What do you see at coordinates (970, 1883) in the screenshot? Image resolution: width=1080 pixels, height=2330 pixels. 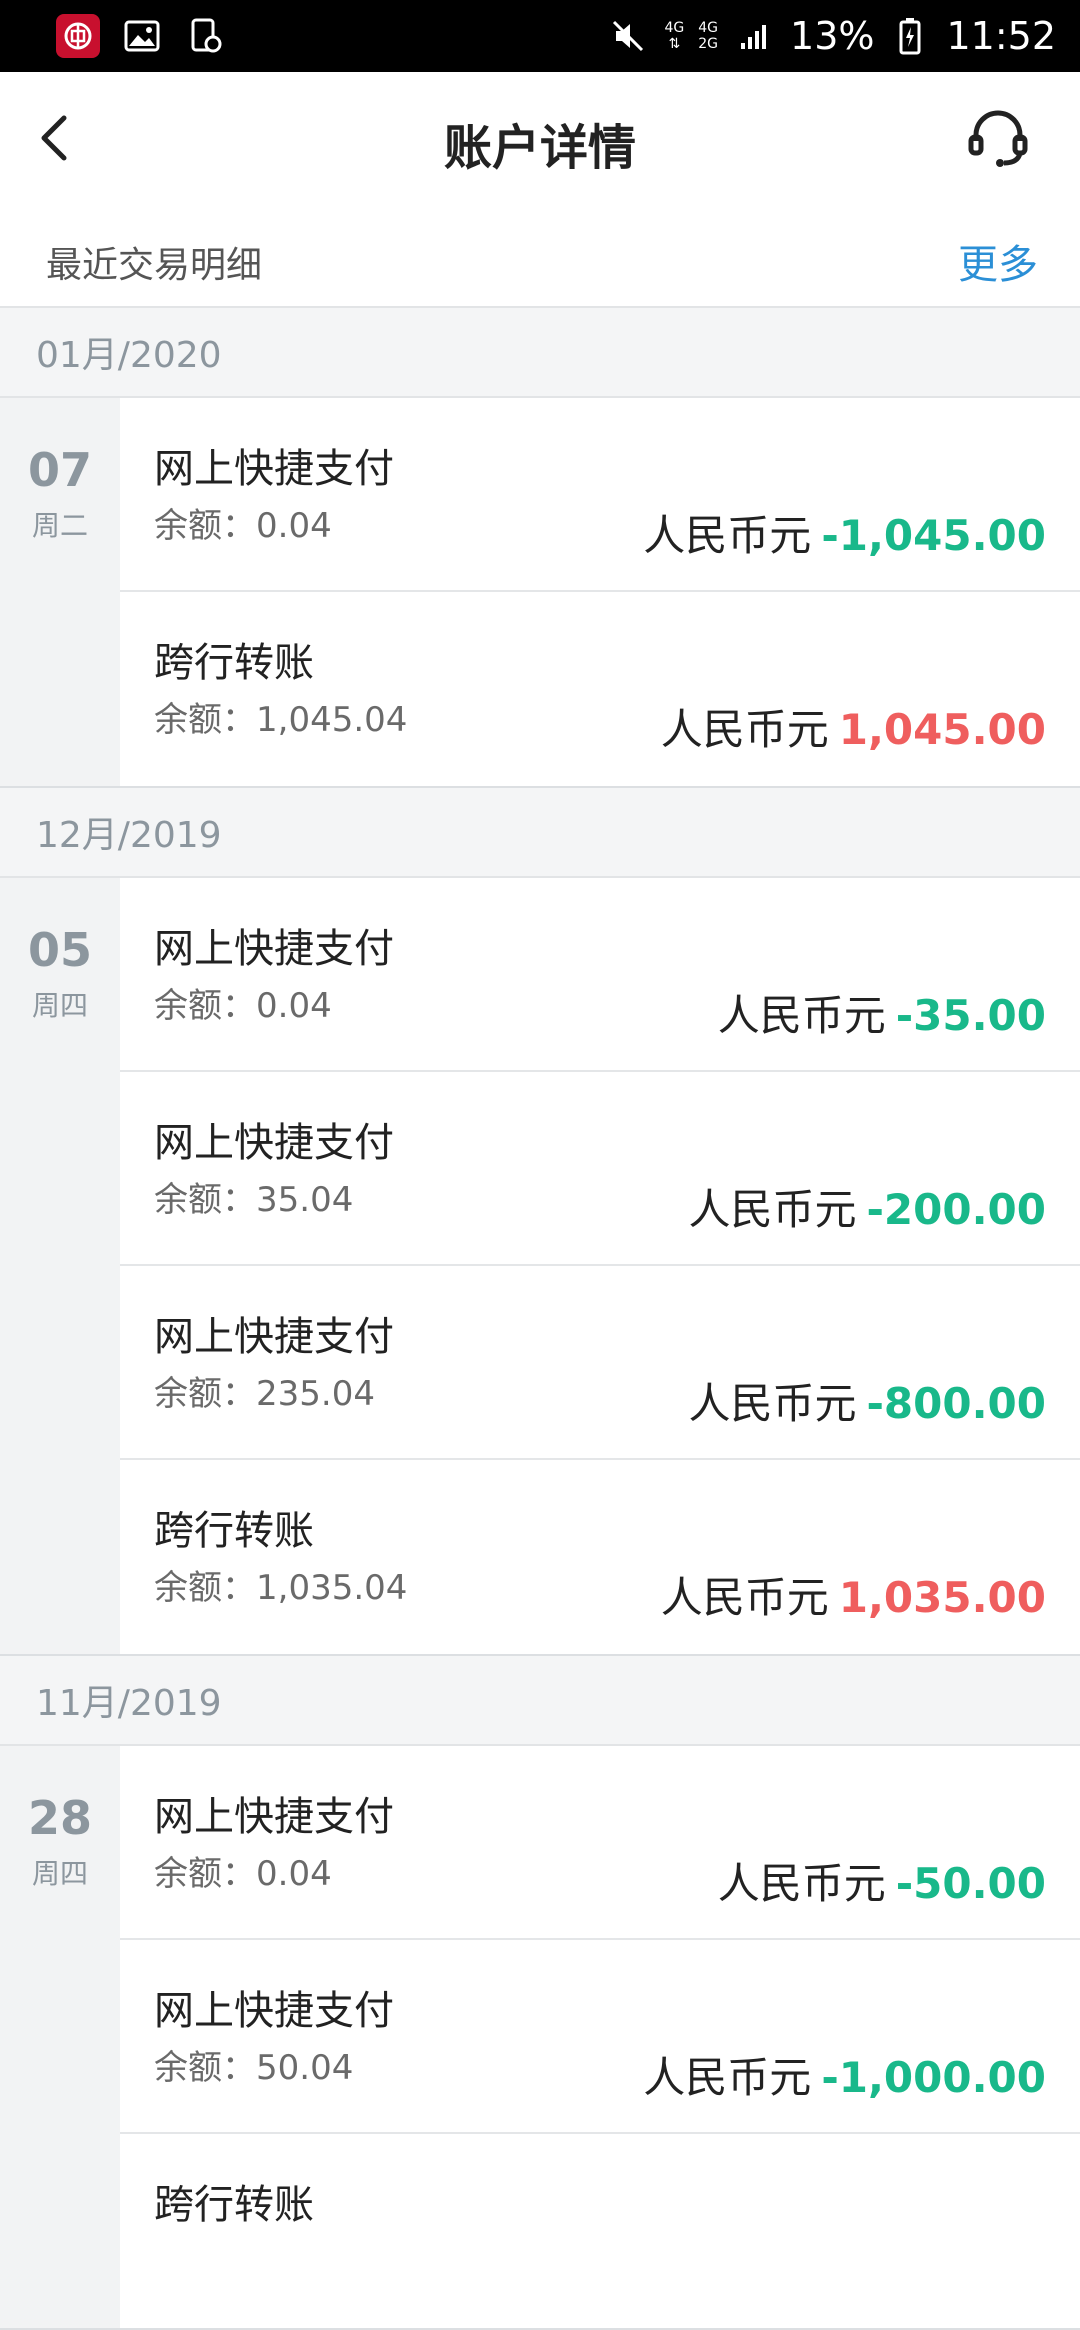 I see `transaction-amount: -50.00` at bounding box center [970, 1883].